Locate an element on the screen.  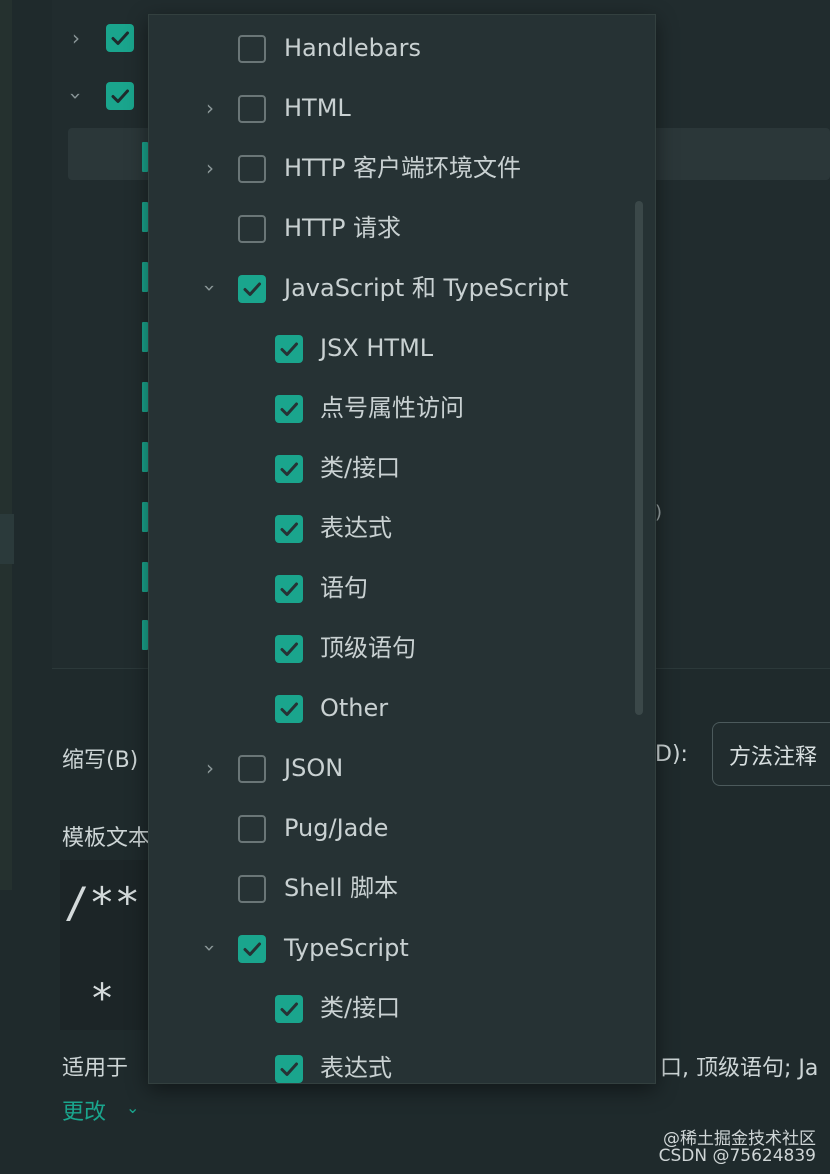
applicable-label: 适用于 is located at coordinates (95, 1068).